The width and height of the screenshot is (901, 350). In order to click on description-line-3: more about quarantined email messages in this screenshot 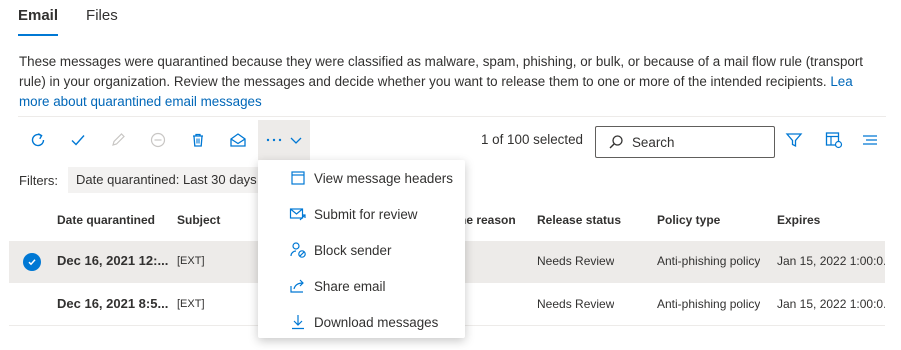, I will do `click(454, 102)`.